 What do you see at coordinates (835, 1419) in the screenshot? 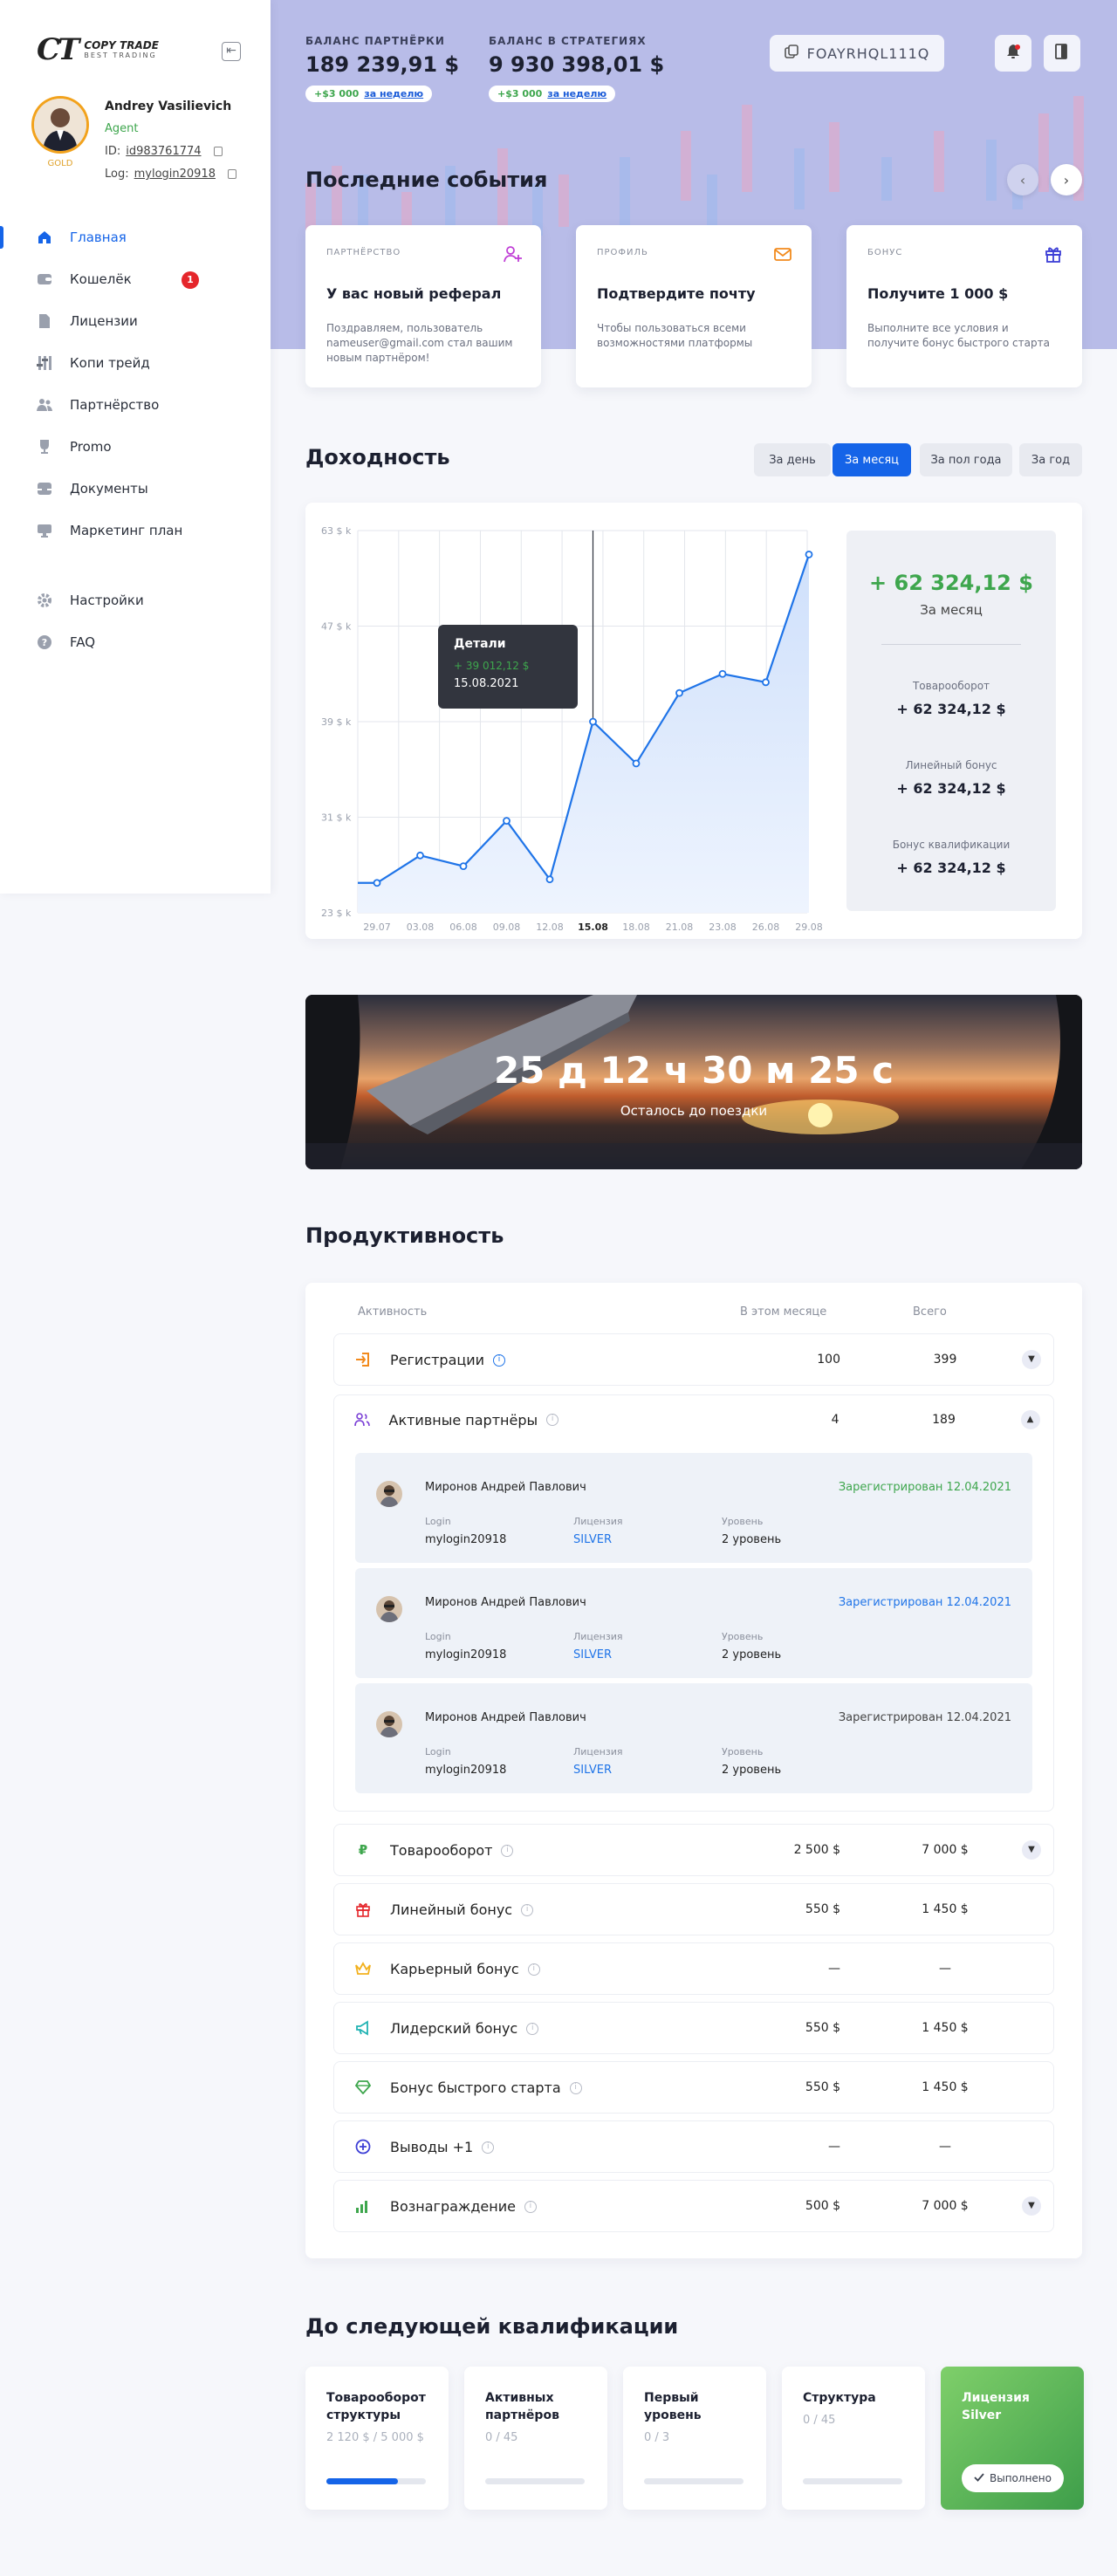
I see `row-month-value: 4` at bounding box center [835, 1419].